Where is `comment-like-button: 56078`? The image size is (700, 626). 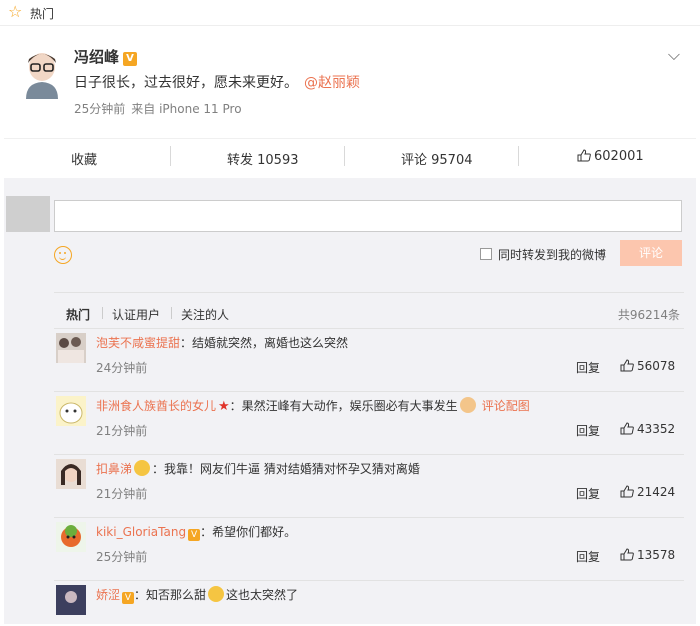 comment-like-button: 56078 is located at coordinates (647, 366).